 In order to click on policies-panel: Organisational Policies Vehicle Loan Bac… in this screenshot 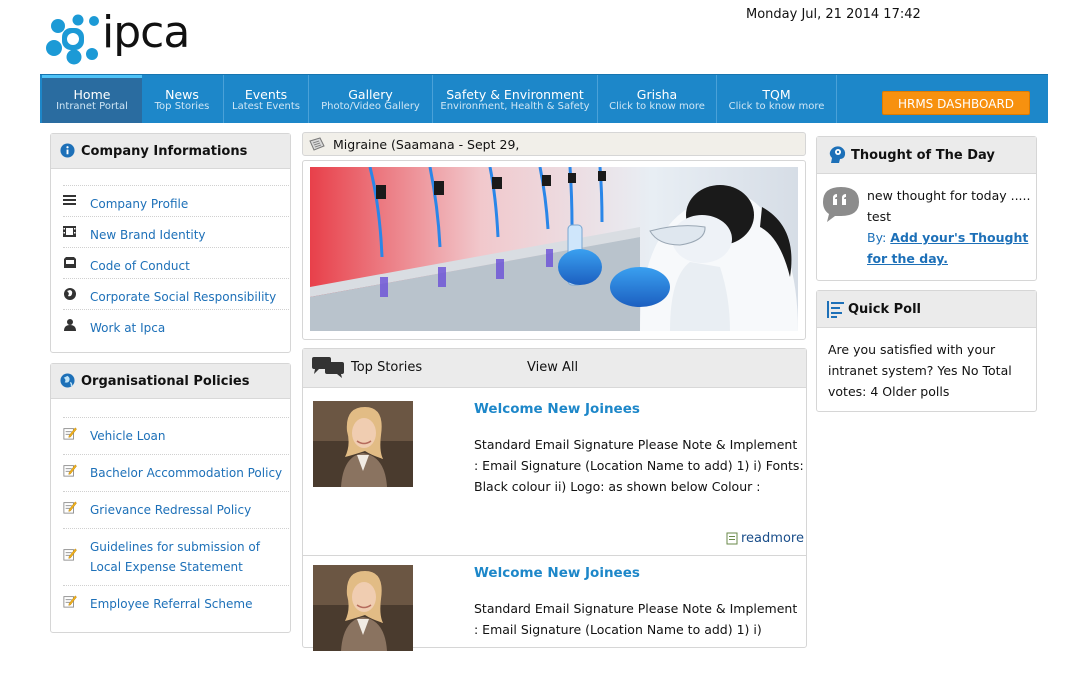, I will do `click(170, 498)`.